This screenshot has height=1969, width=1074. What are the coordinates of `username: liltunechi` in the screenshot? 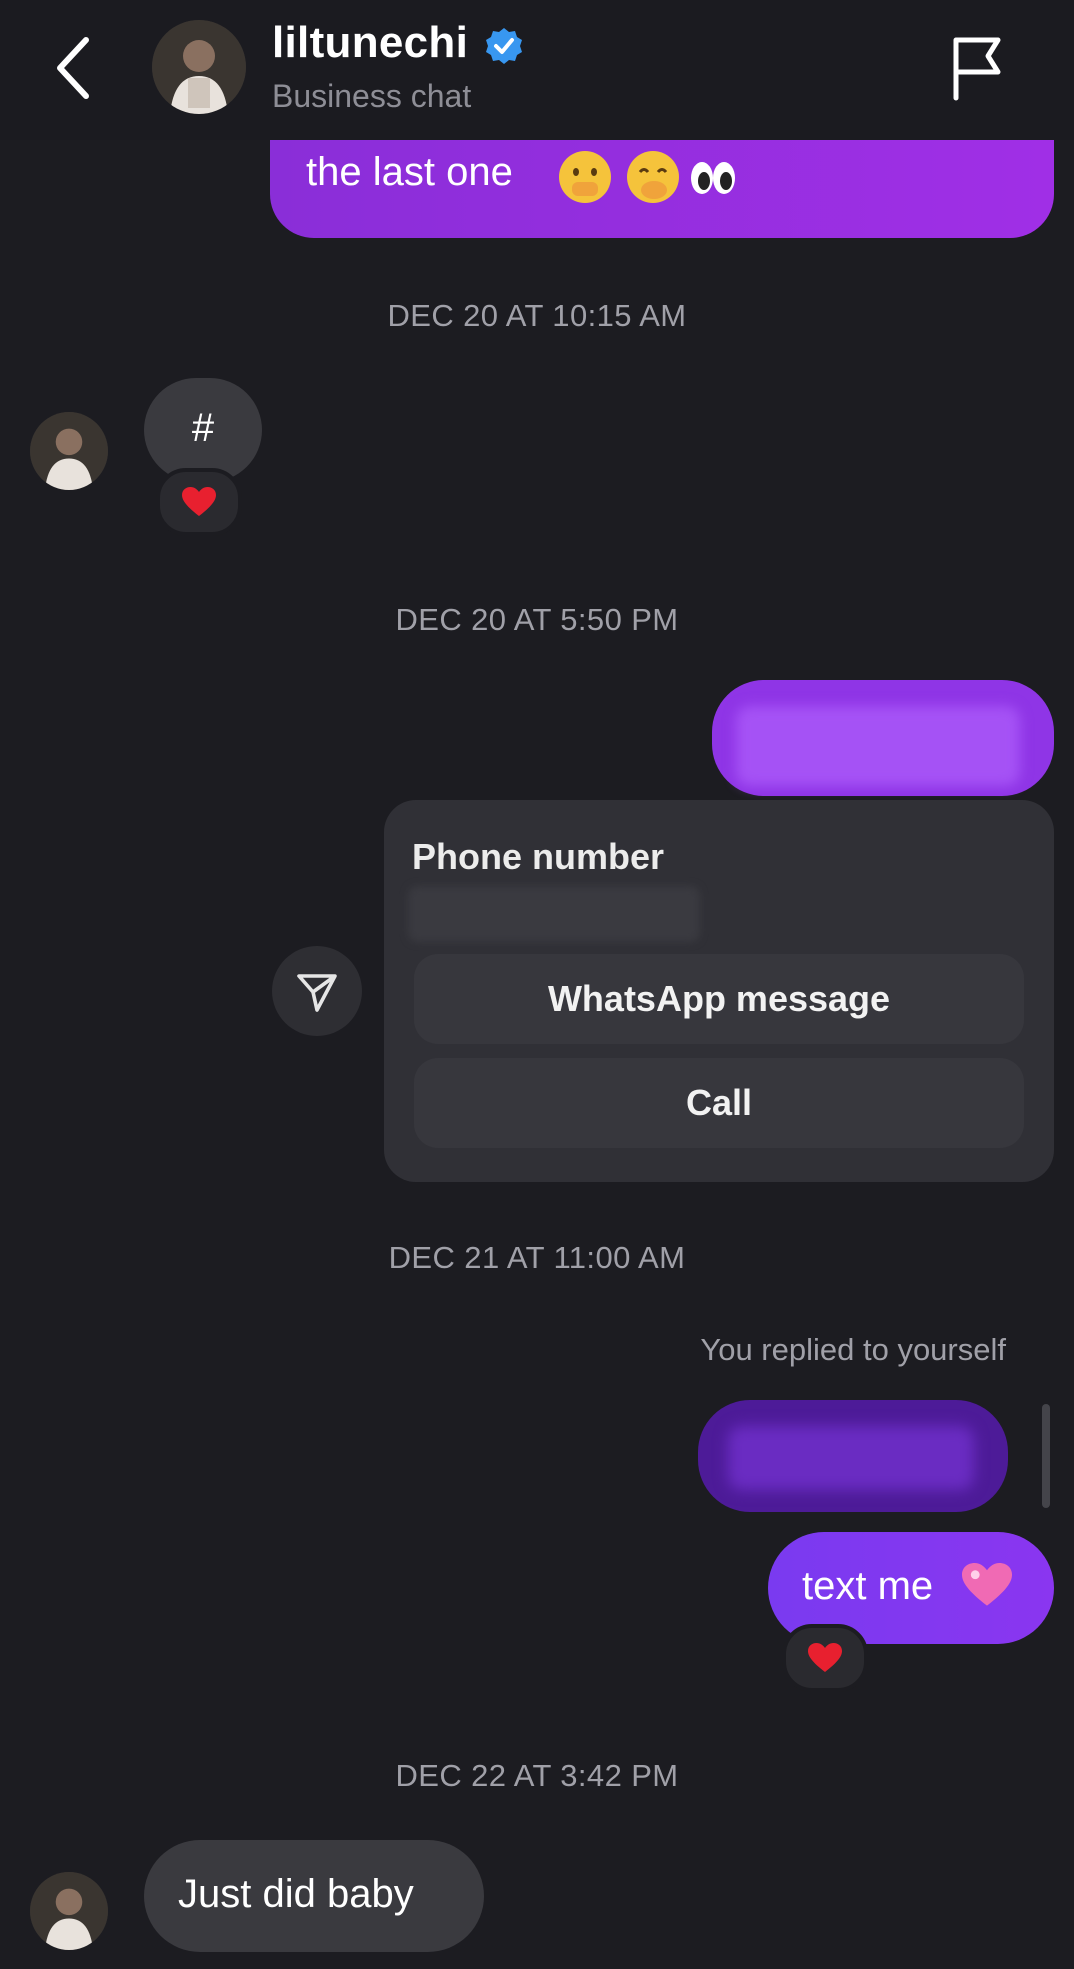 It's located at (370, 43).